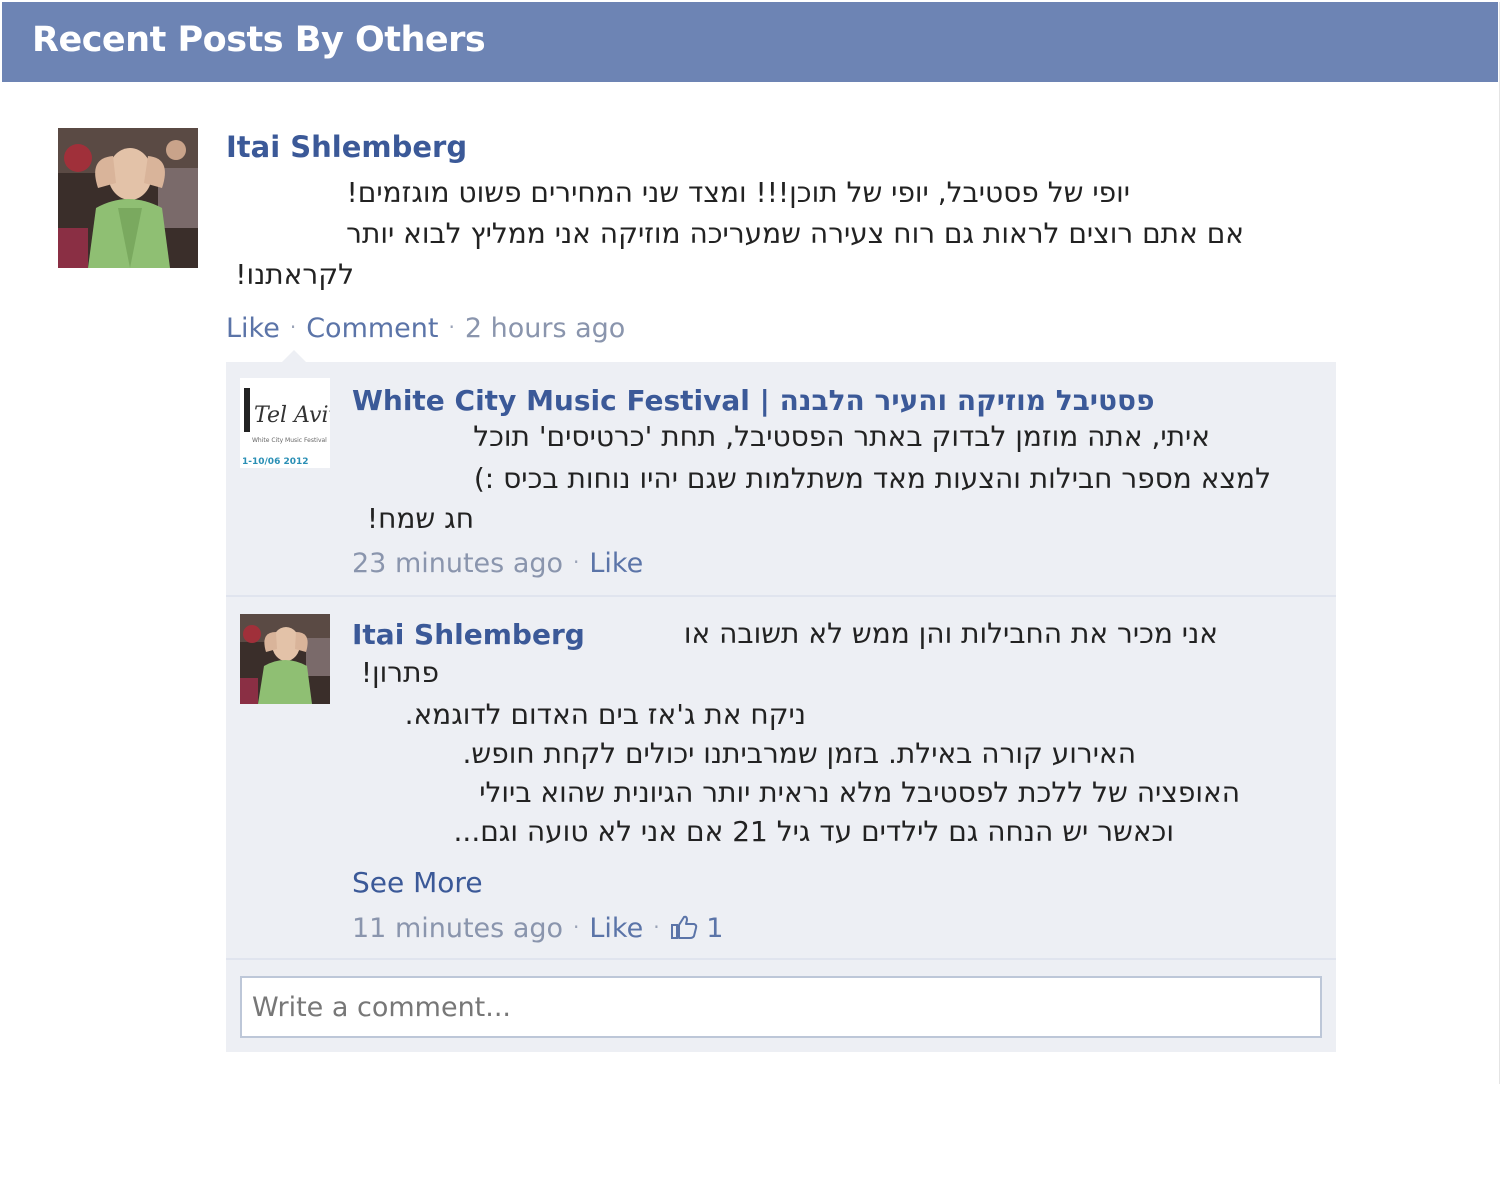 This screenshot has height=1200, width=1504. I want to click on festival-logo-wordmark: Tel Aviv, so click(292, 415).